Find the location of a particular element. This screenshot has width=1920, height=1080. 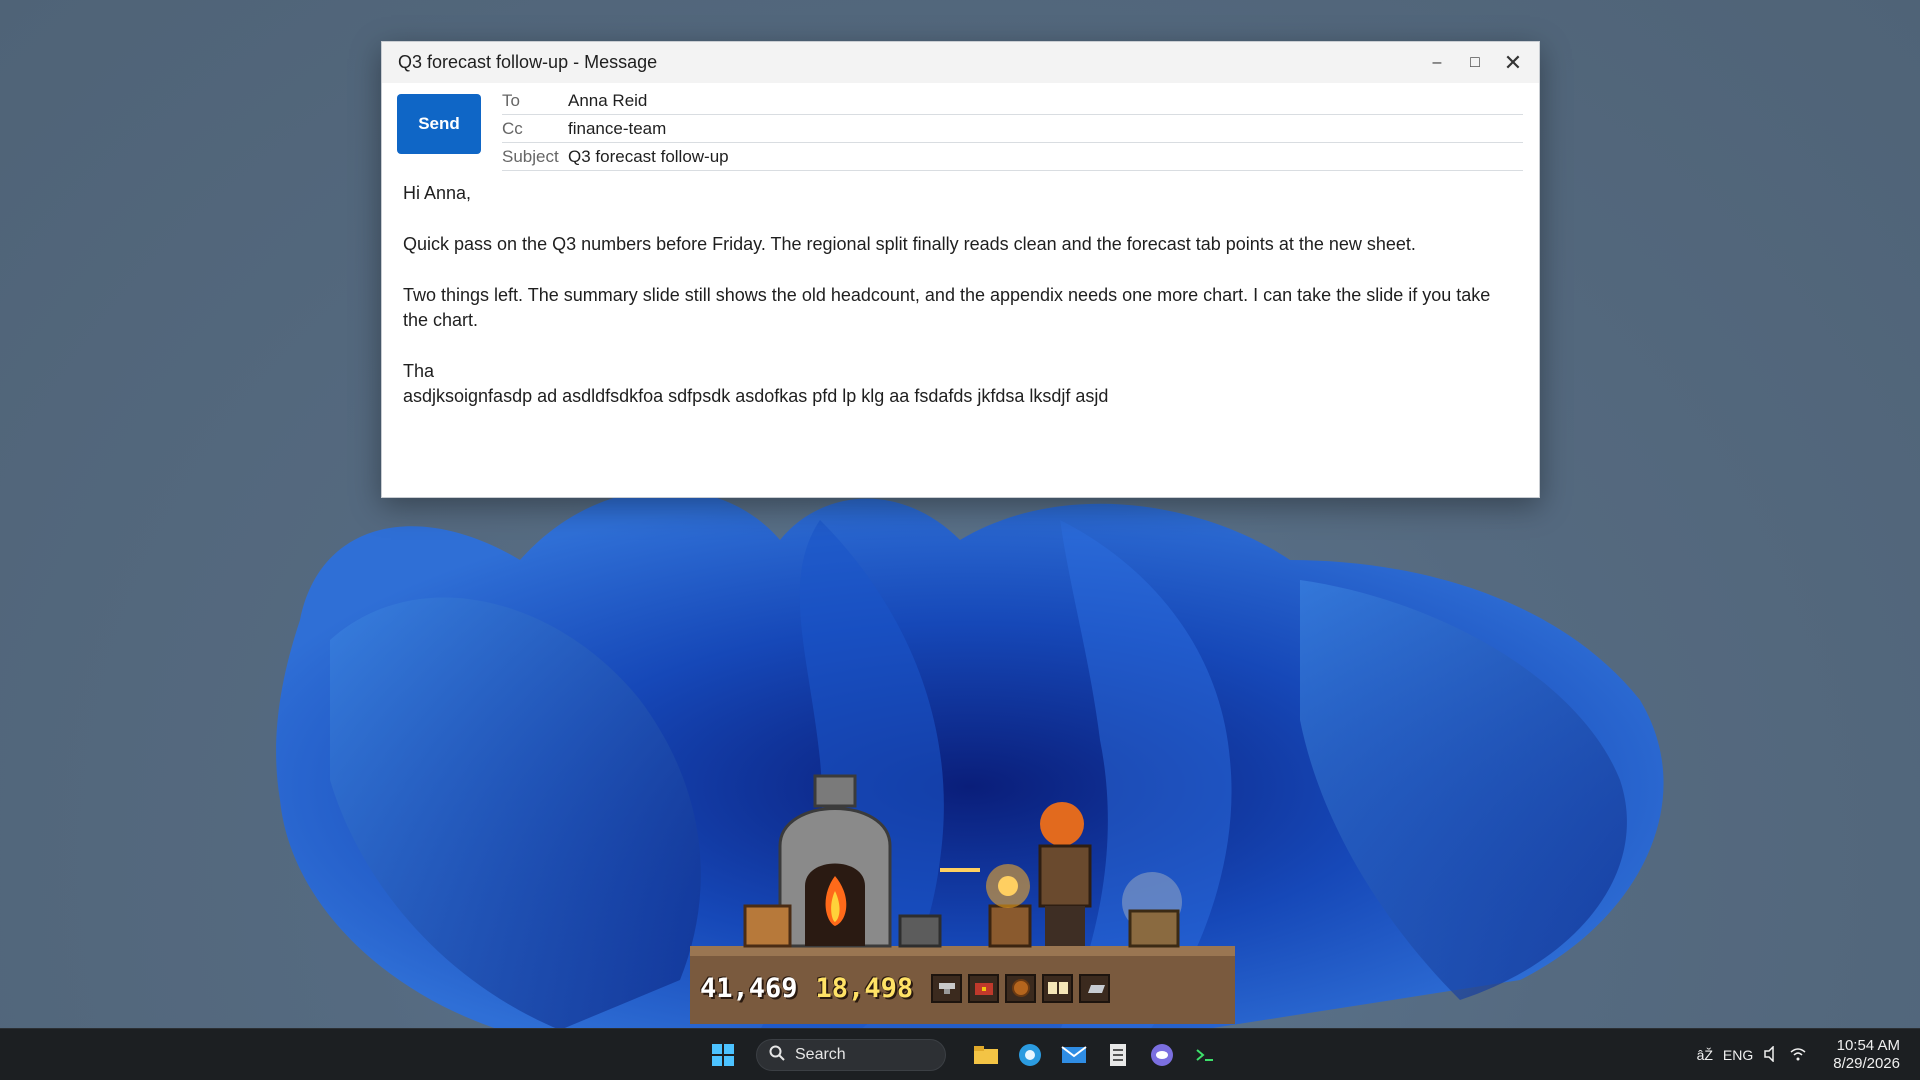

cc-value: finance-team is located at coordinates (617, 129).